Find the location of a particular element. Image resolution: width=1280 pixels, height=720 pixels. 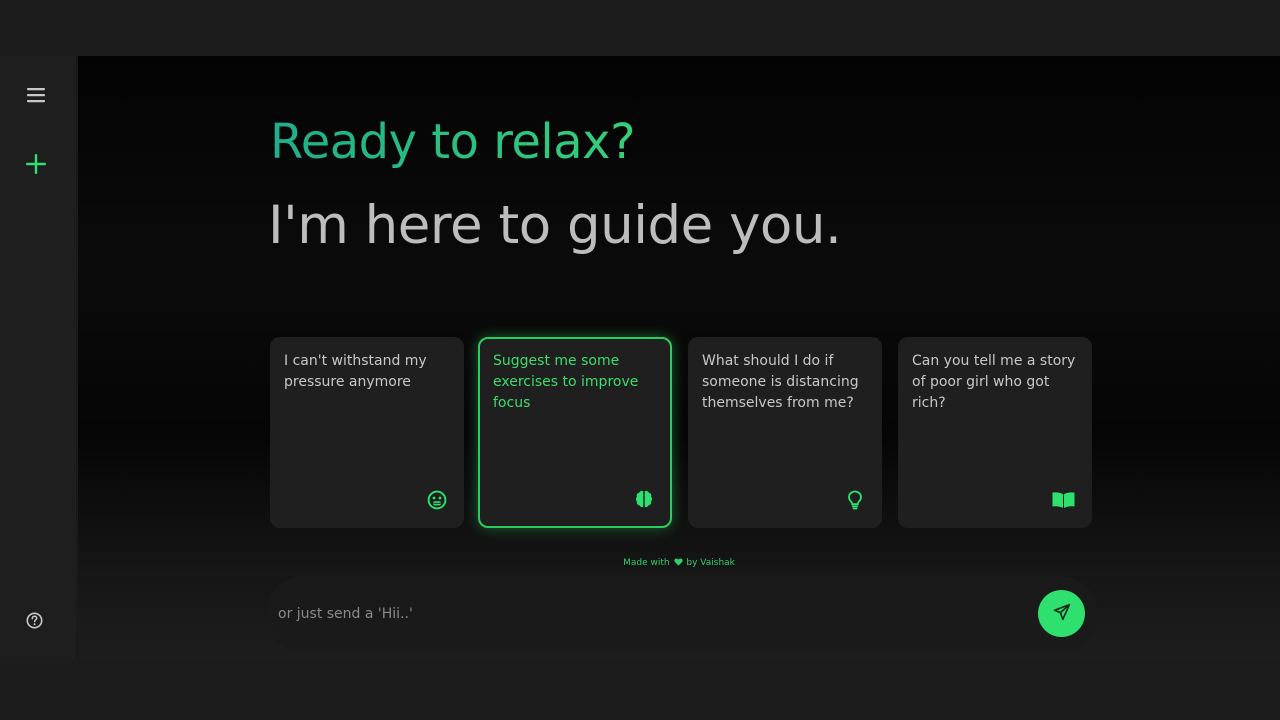

send-button is located at coordinates (1061, 613).